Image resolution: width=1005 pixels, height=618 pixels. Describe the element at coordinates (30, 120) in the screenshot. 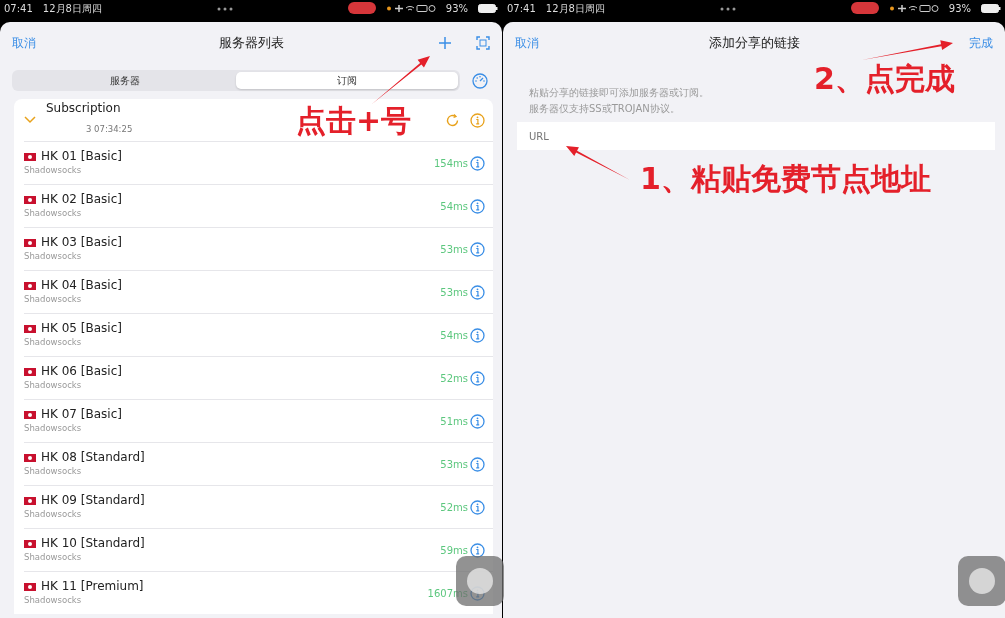

I see `chevron-down-icon` at that location.